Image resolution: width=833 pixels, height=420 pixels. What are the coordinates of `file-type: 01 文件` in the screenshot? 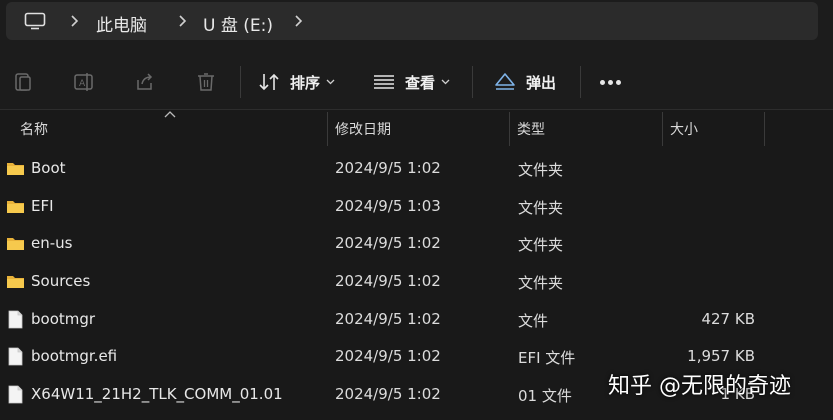 It's located at (545, 396).